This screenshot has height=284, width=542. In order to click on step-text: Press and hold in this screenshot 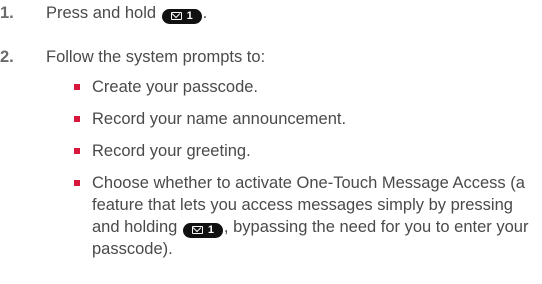, I will do `click(101, 13)`.